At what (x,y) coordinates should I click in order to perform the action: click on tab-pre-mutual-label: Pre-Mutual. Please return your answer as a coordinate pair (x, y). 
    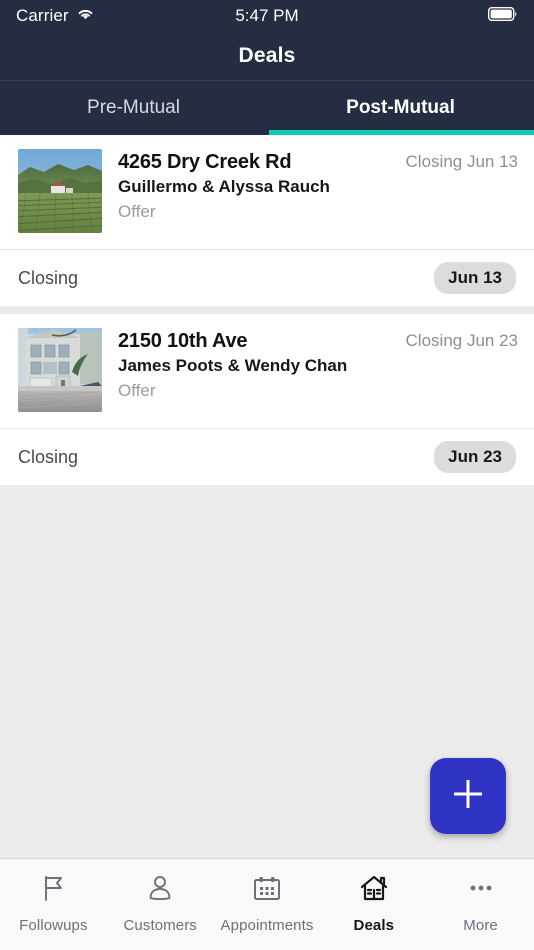
    Looking at the image, I should click on (133, 107).